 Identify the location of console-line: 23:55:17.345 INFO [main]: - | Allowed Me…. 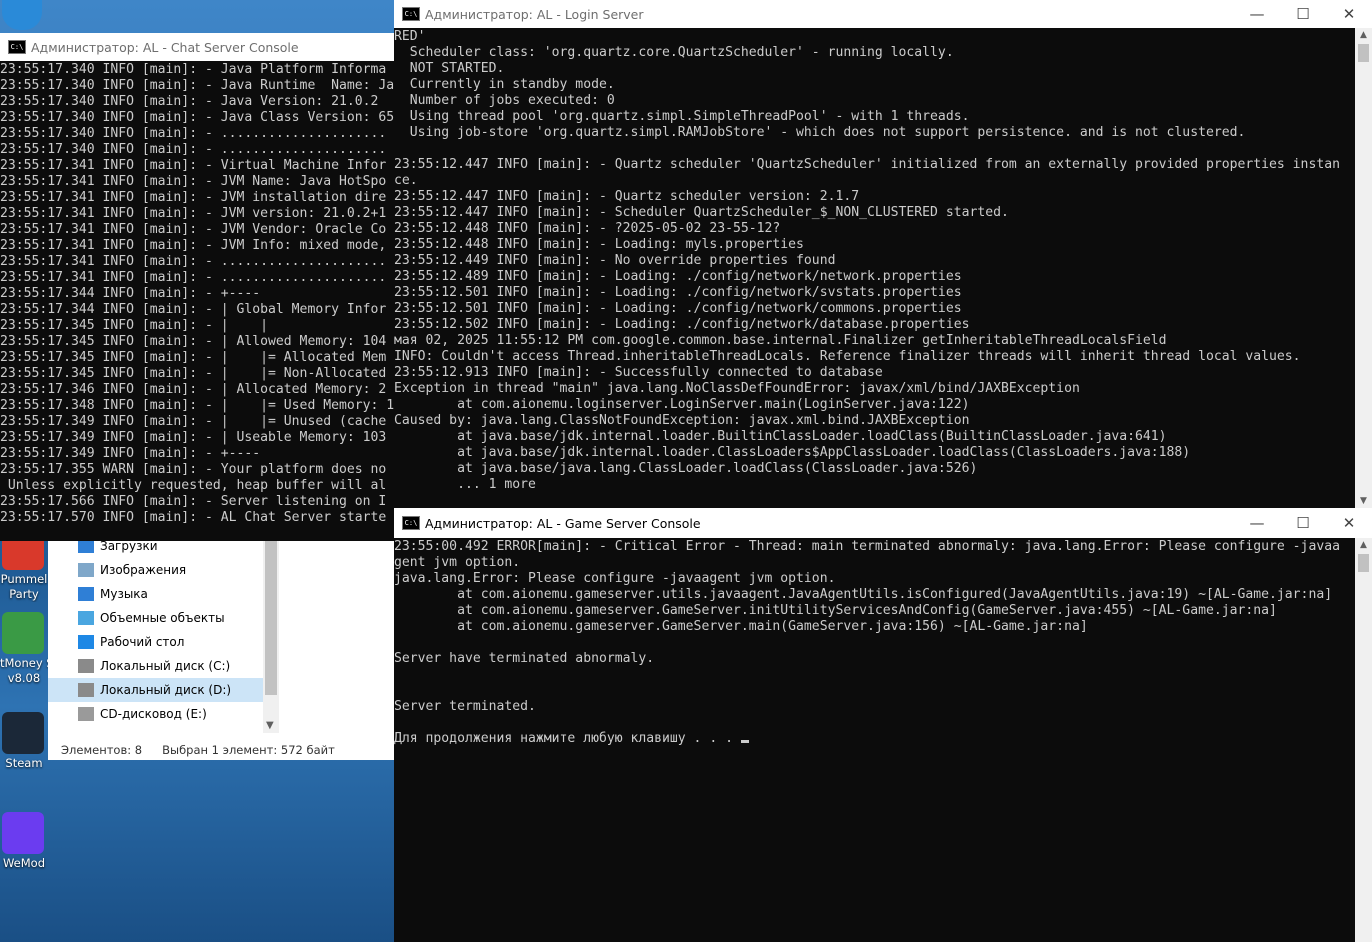
(193, 341).